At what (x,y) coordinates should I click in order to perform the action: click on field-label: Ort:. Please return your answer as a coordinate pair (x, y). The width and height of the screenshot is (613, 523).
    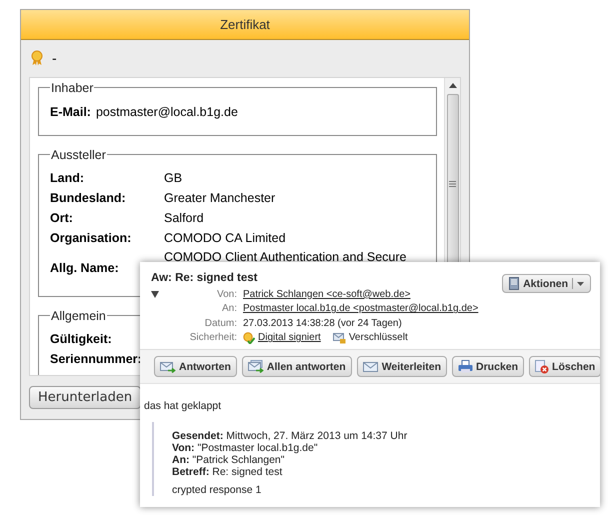
    Looking at the image, I should click on (62, 217).